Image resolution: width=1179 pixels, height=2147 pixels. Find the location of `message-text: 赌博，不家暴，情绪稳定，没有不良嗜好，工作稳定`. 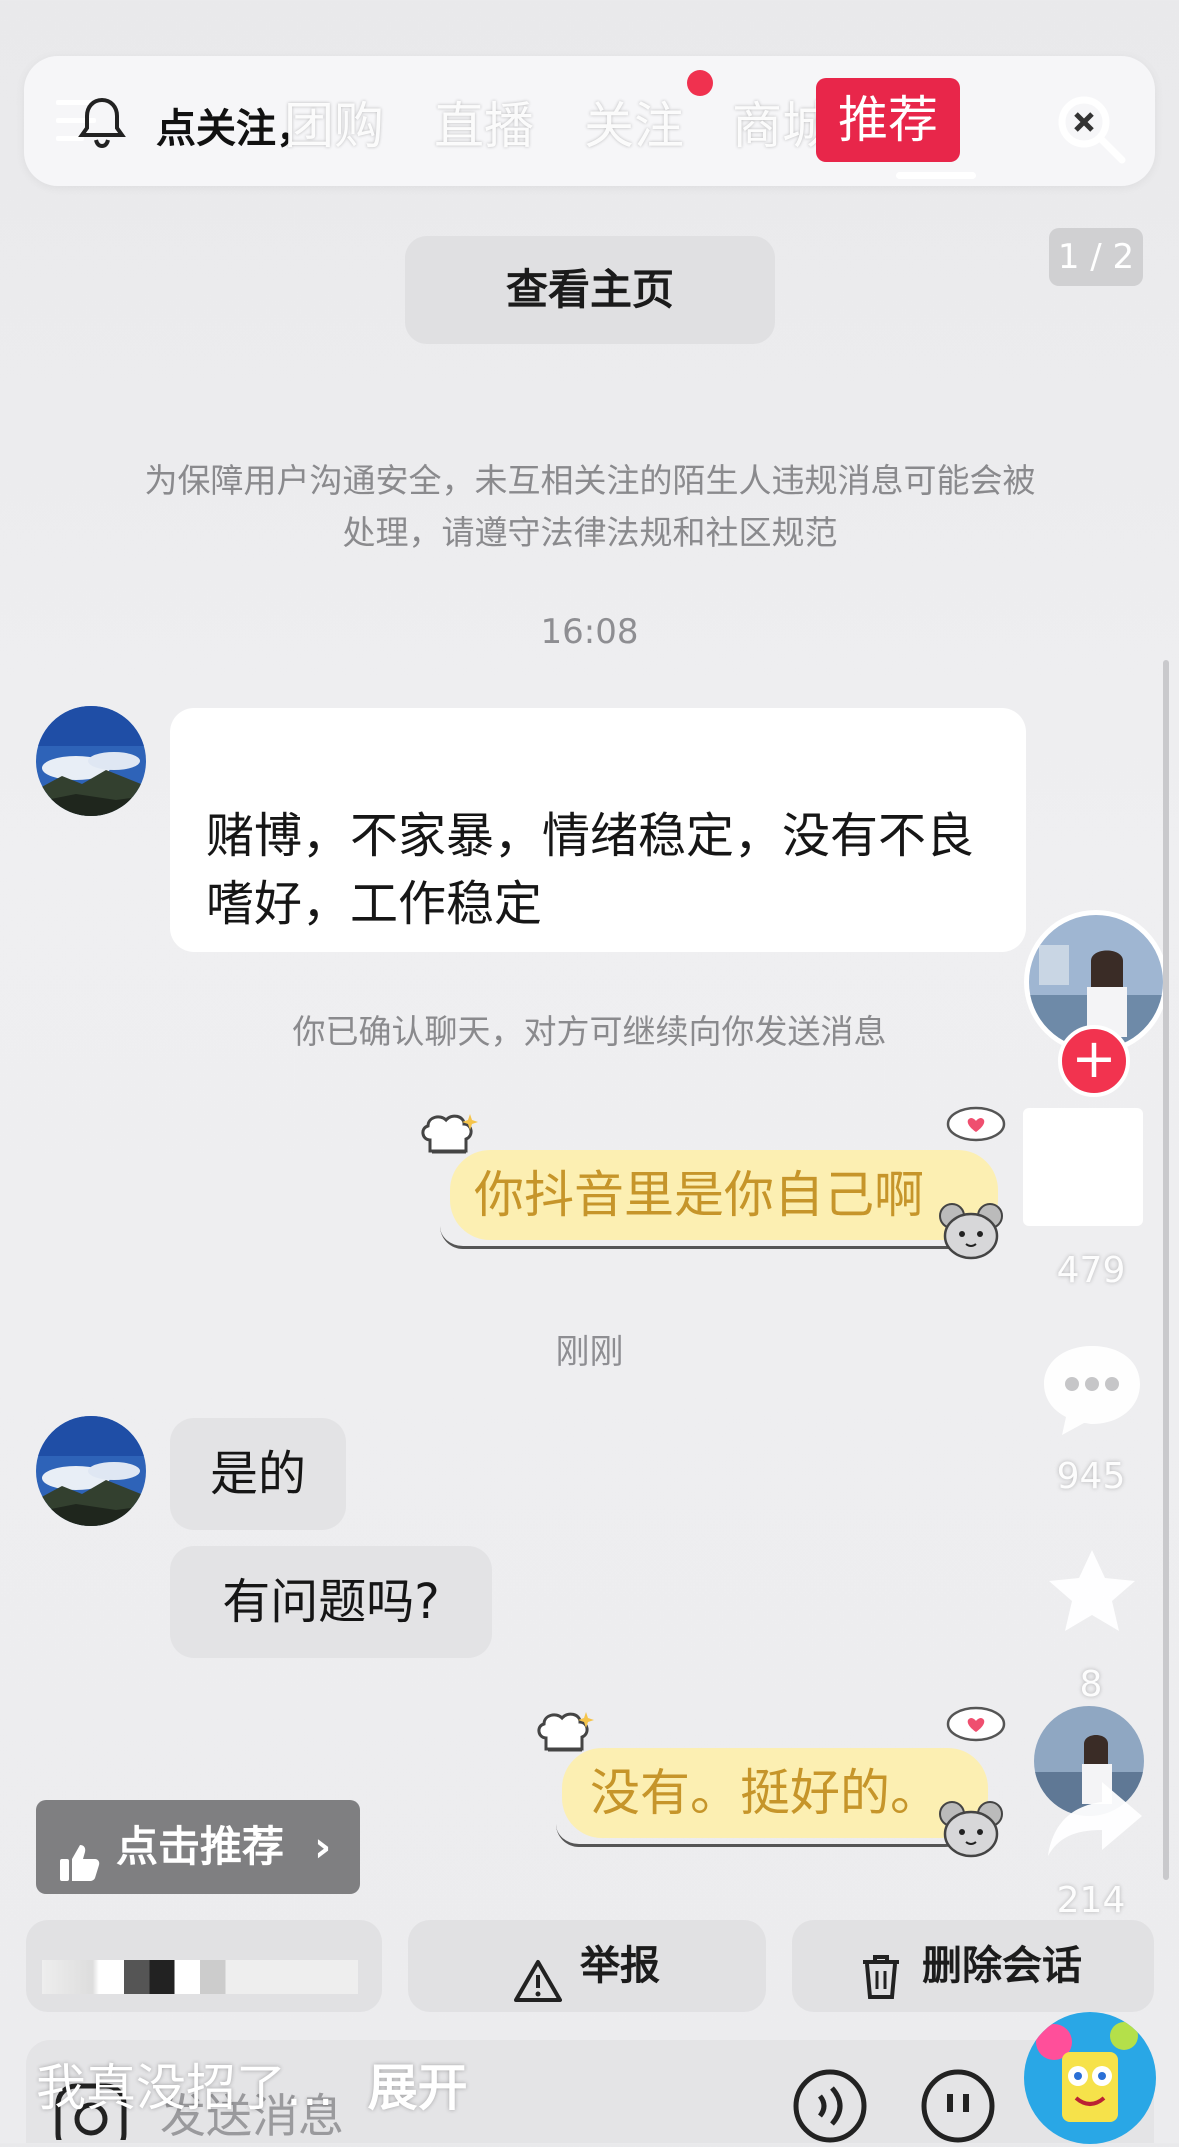

message-text: 赌博，不家暴，情绪稳定，没有不良嗜好，工作稳定 is located at coordinates (590, 870).